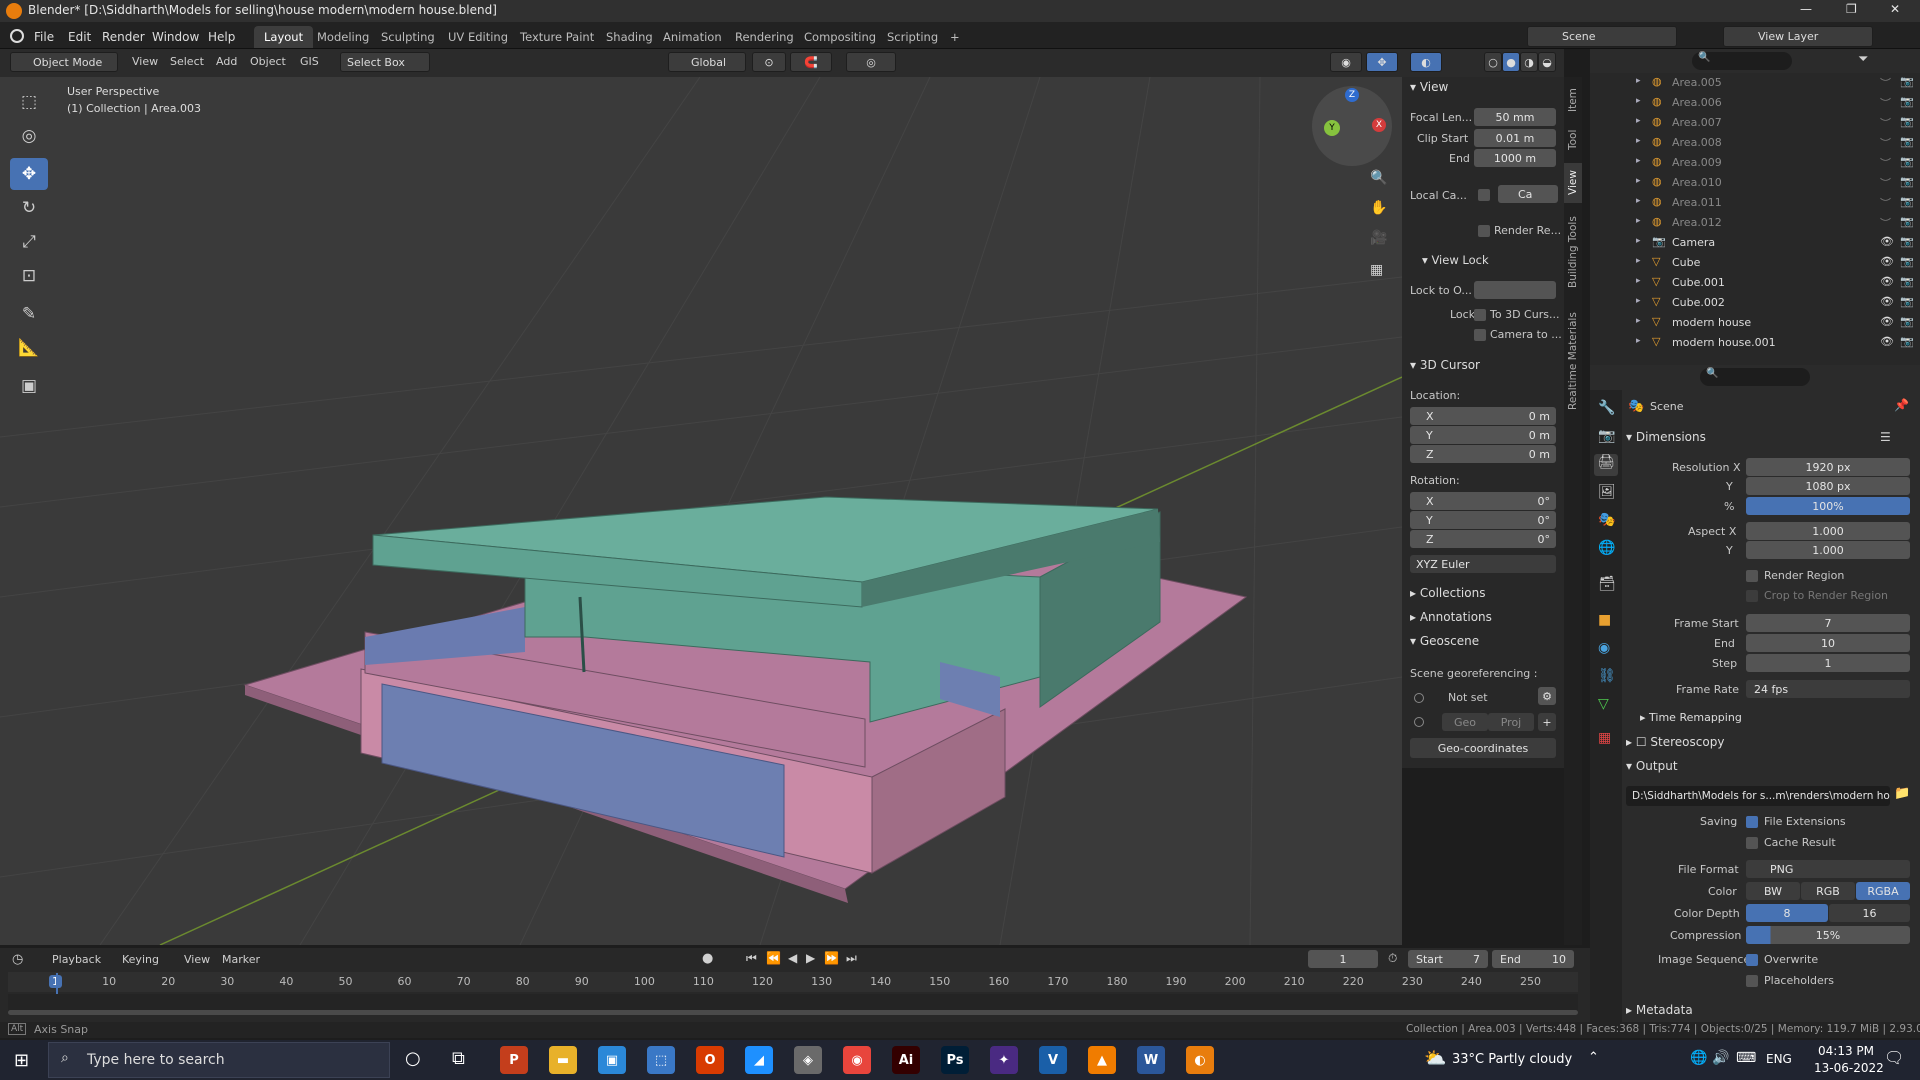 The image size is (1920, 1080). I want to click on header-menu-add: Add, so click(226, 61).